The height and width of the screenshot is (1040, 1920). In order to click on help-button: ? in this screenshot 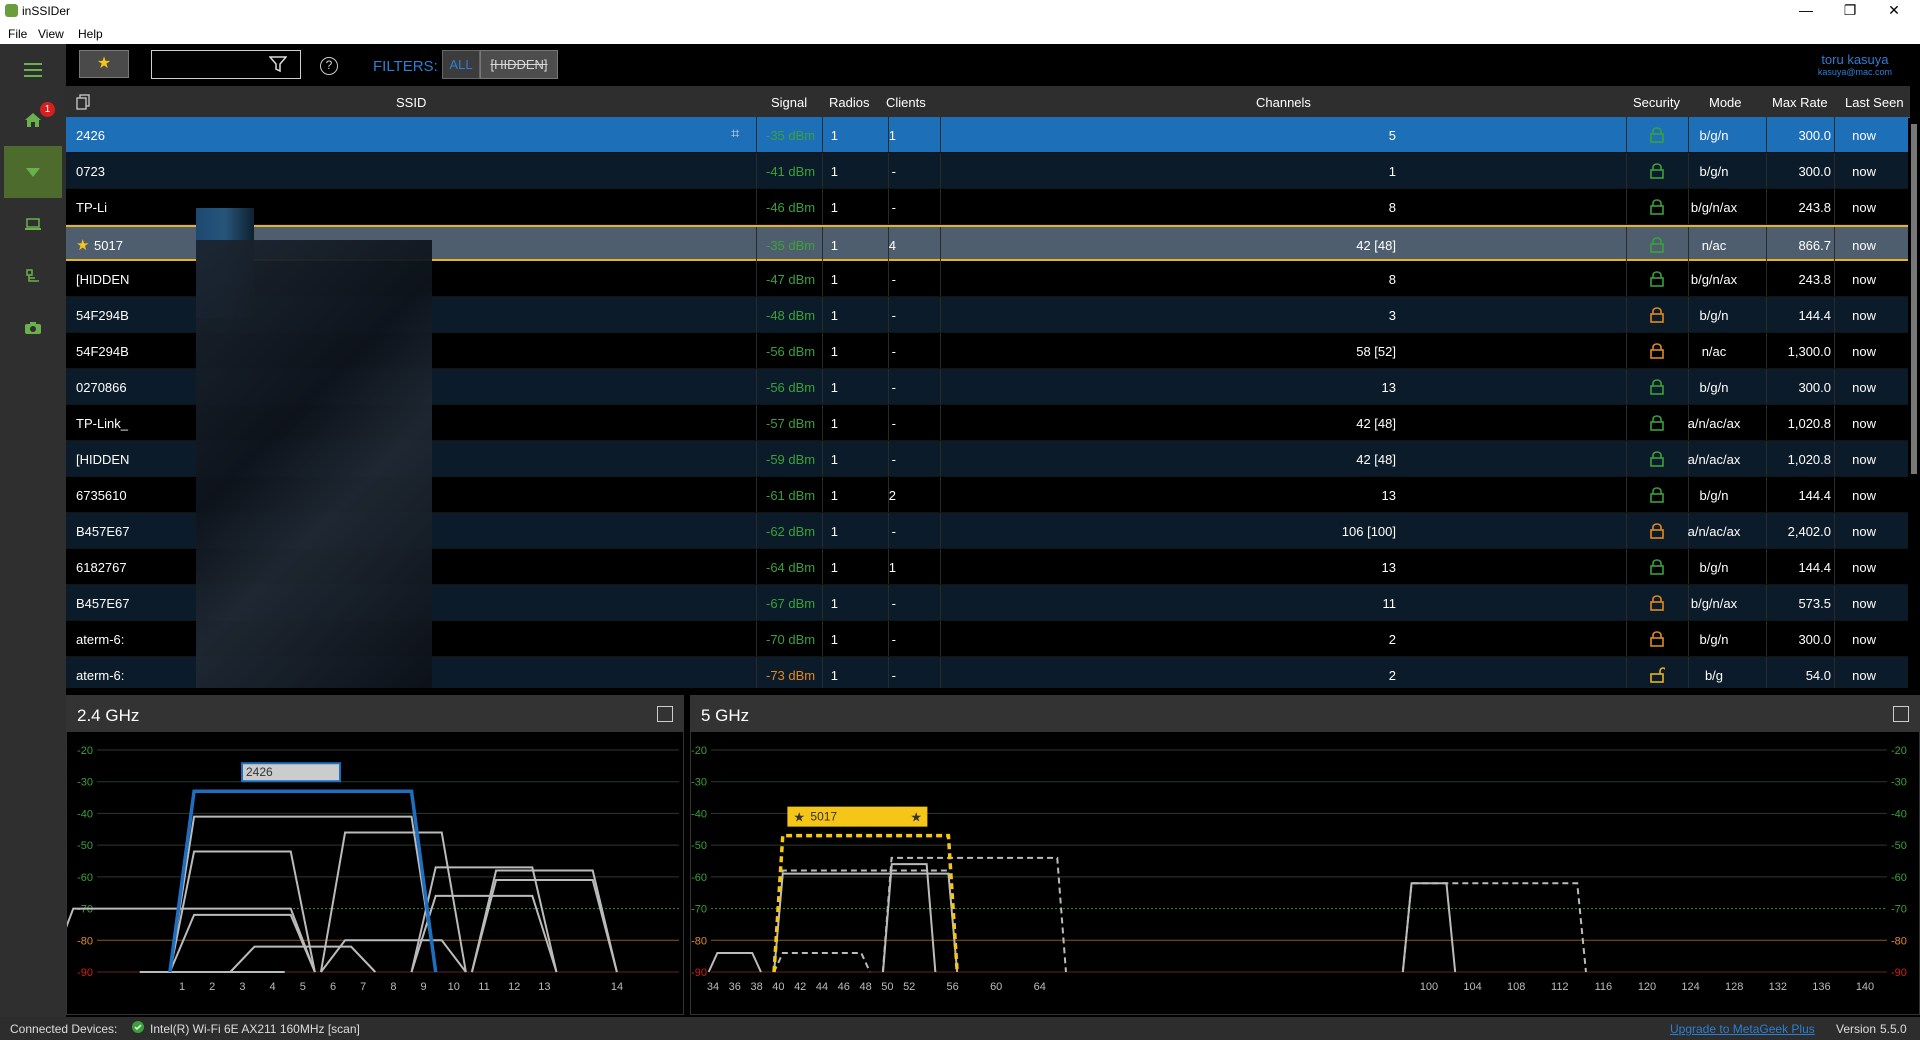, I will do `click(329, 66)`.